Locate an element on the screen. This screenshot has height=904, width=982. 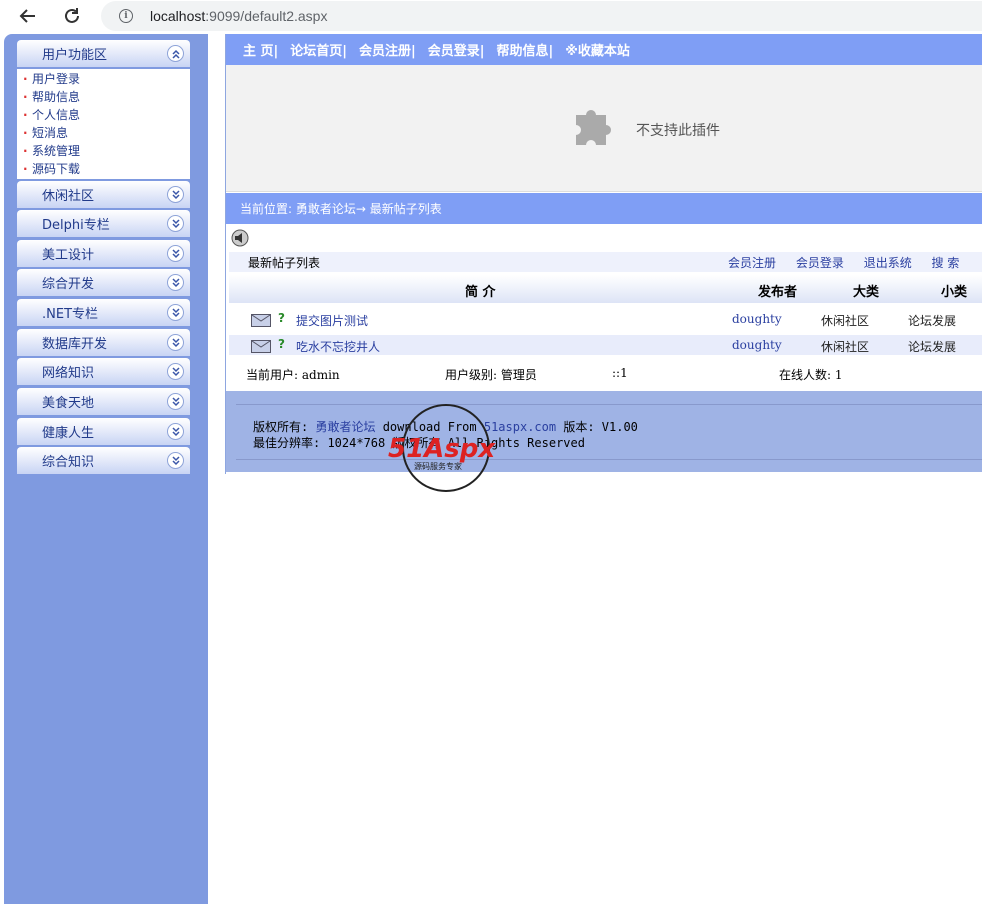
panel-title: .NET专栏 is located at coordinates (70, 314).